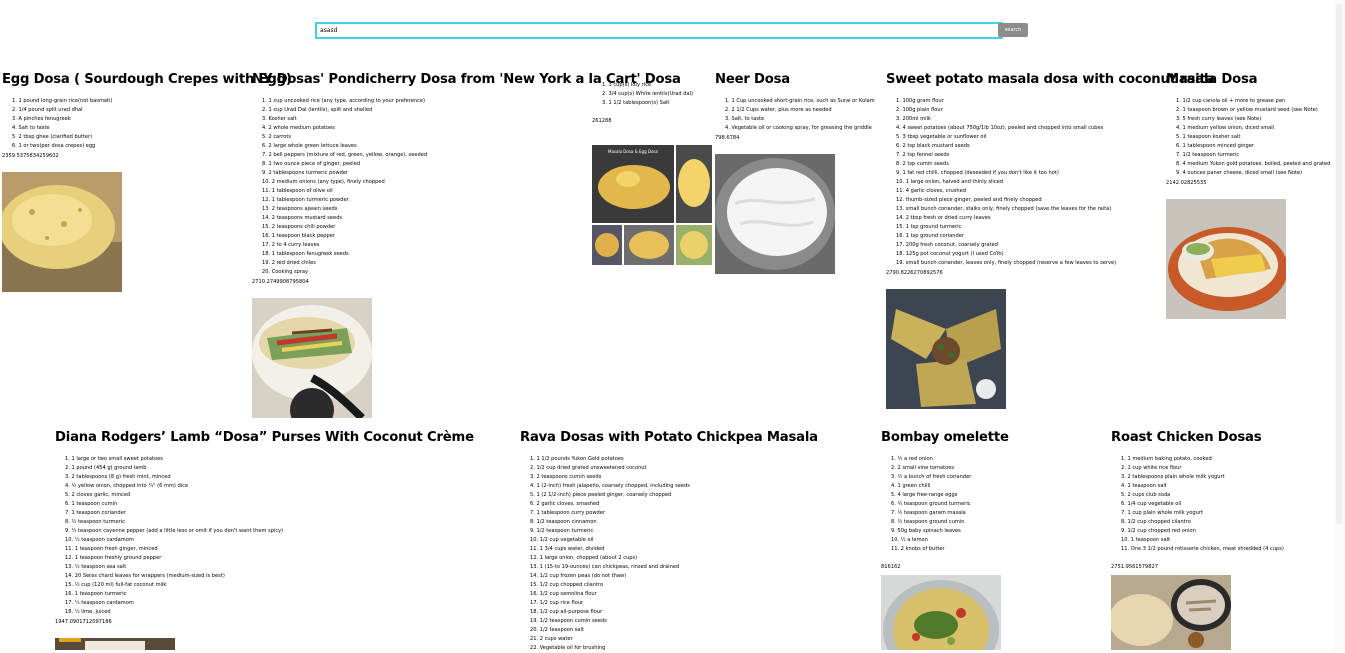 The width and height of the screenshot is (1345, 653). Describe the element at coordinates (602, 121) in the screenshot. I see `recipe-number: 261288` at that location.